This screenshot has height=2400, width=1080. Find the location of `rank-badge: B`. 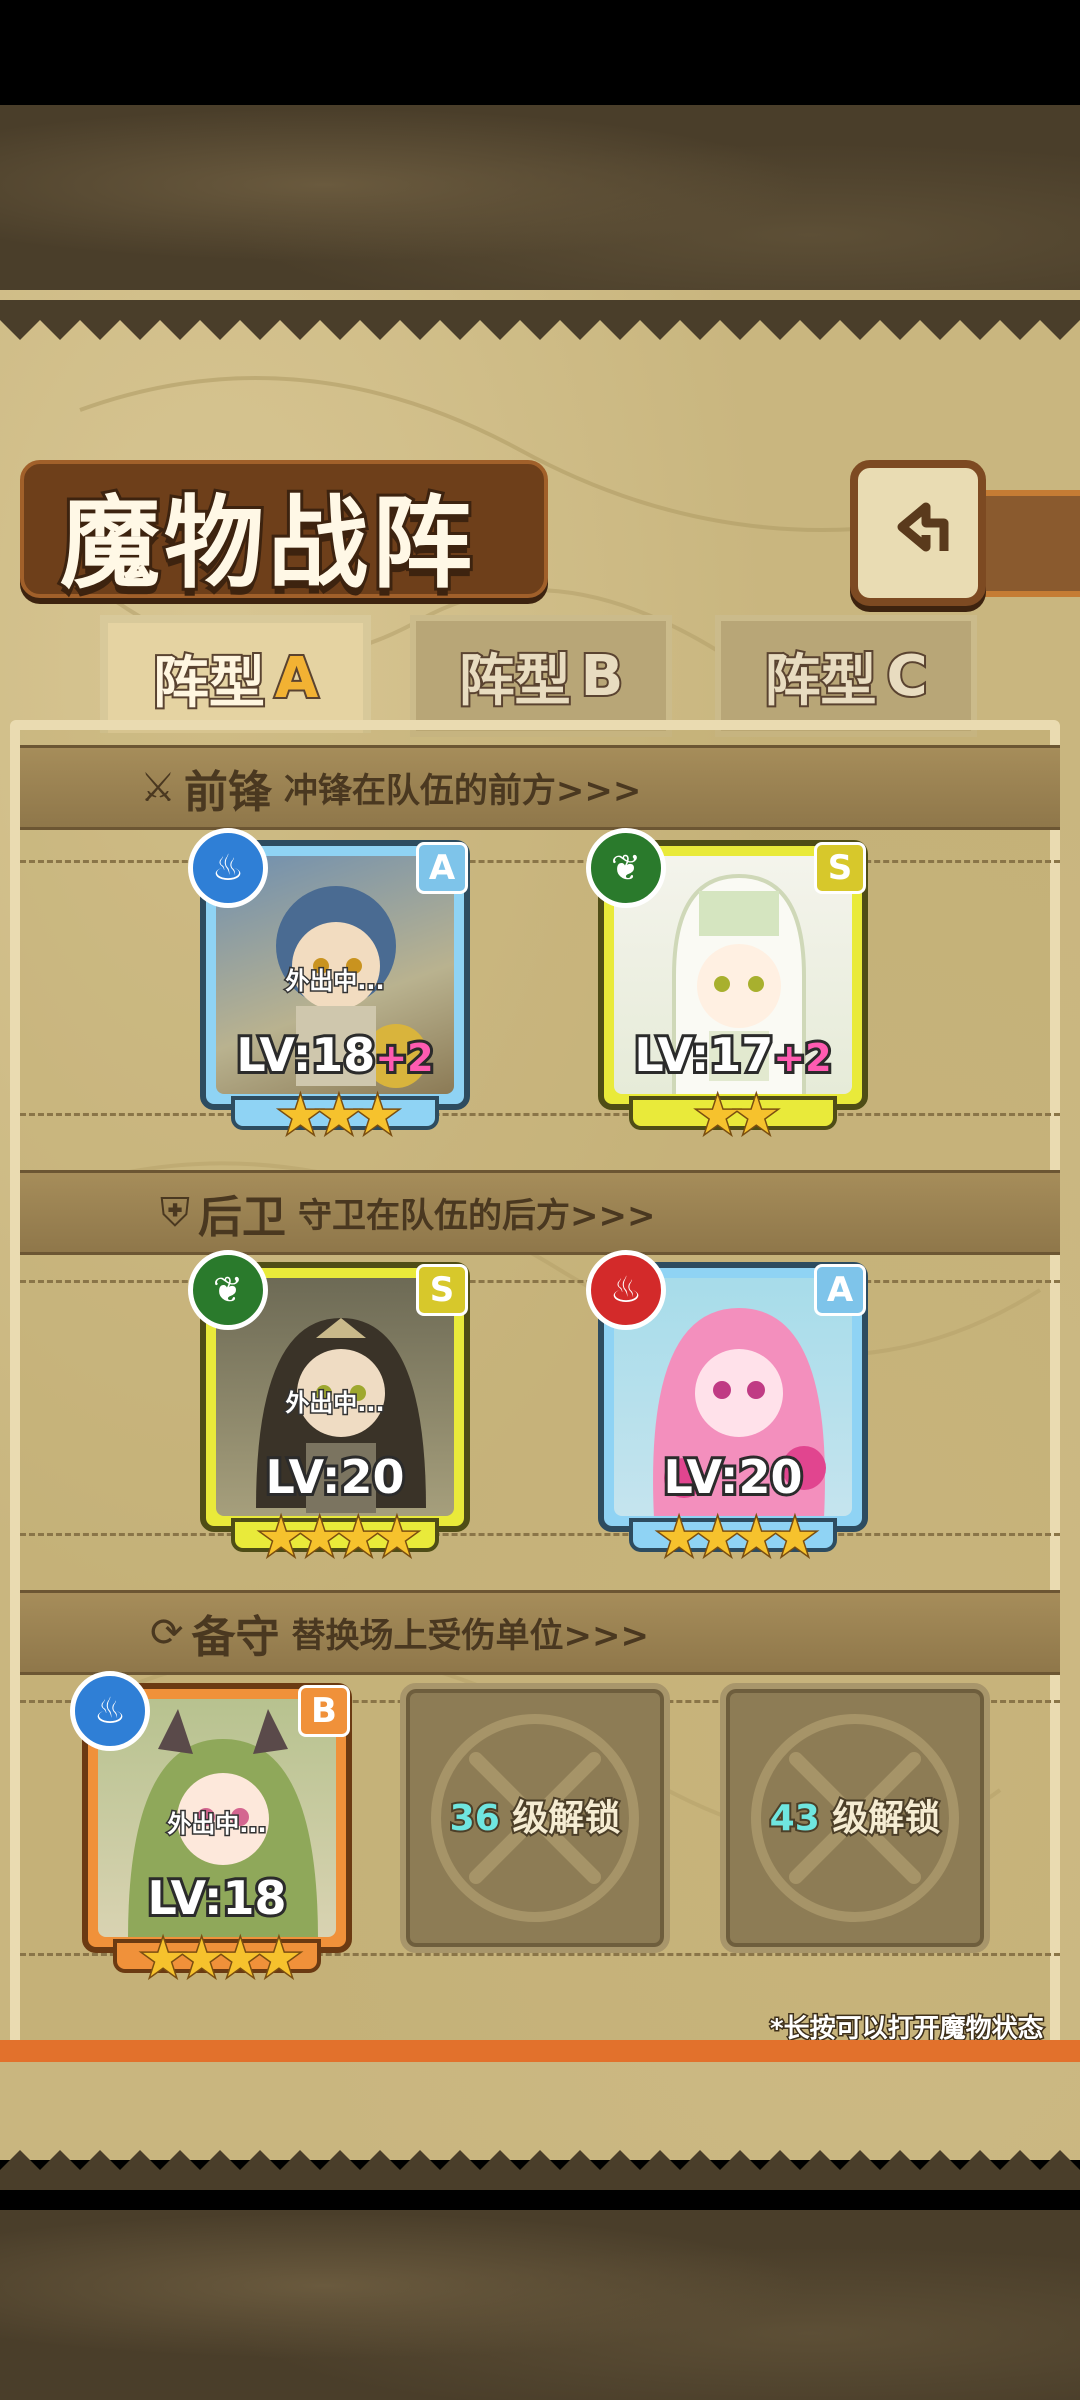

rank-badge: B is located at coordinates (324, 1711).